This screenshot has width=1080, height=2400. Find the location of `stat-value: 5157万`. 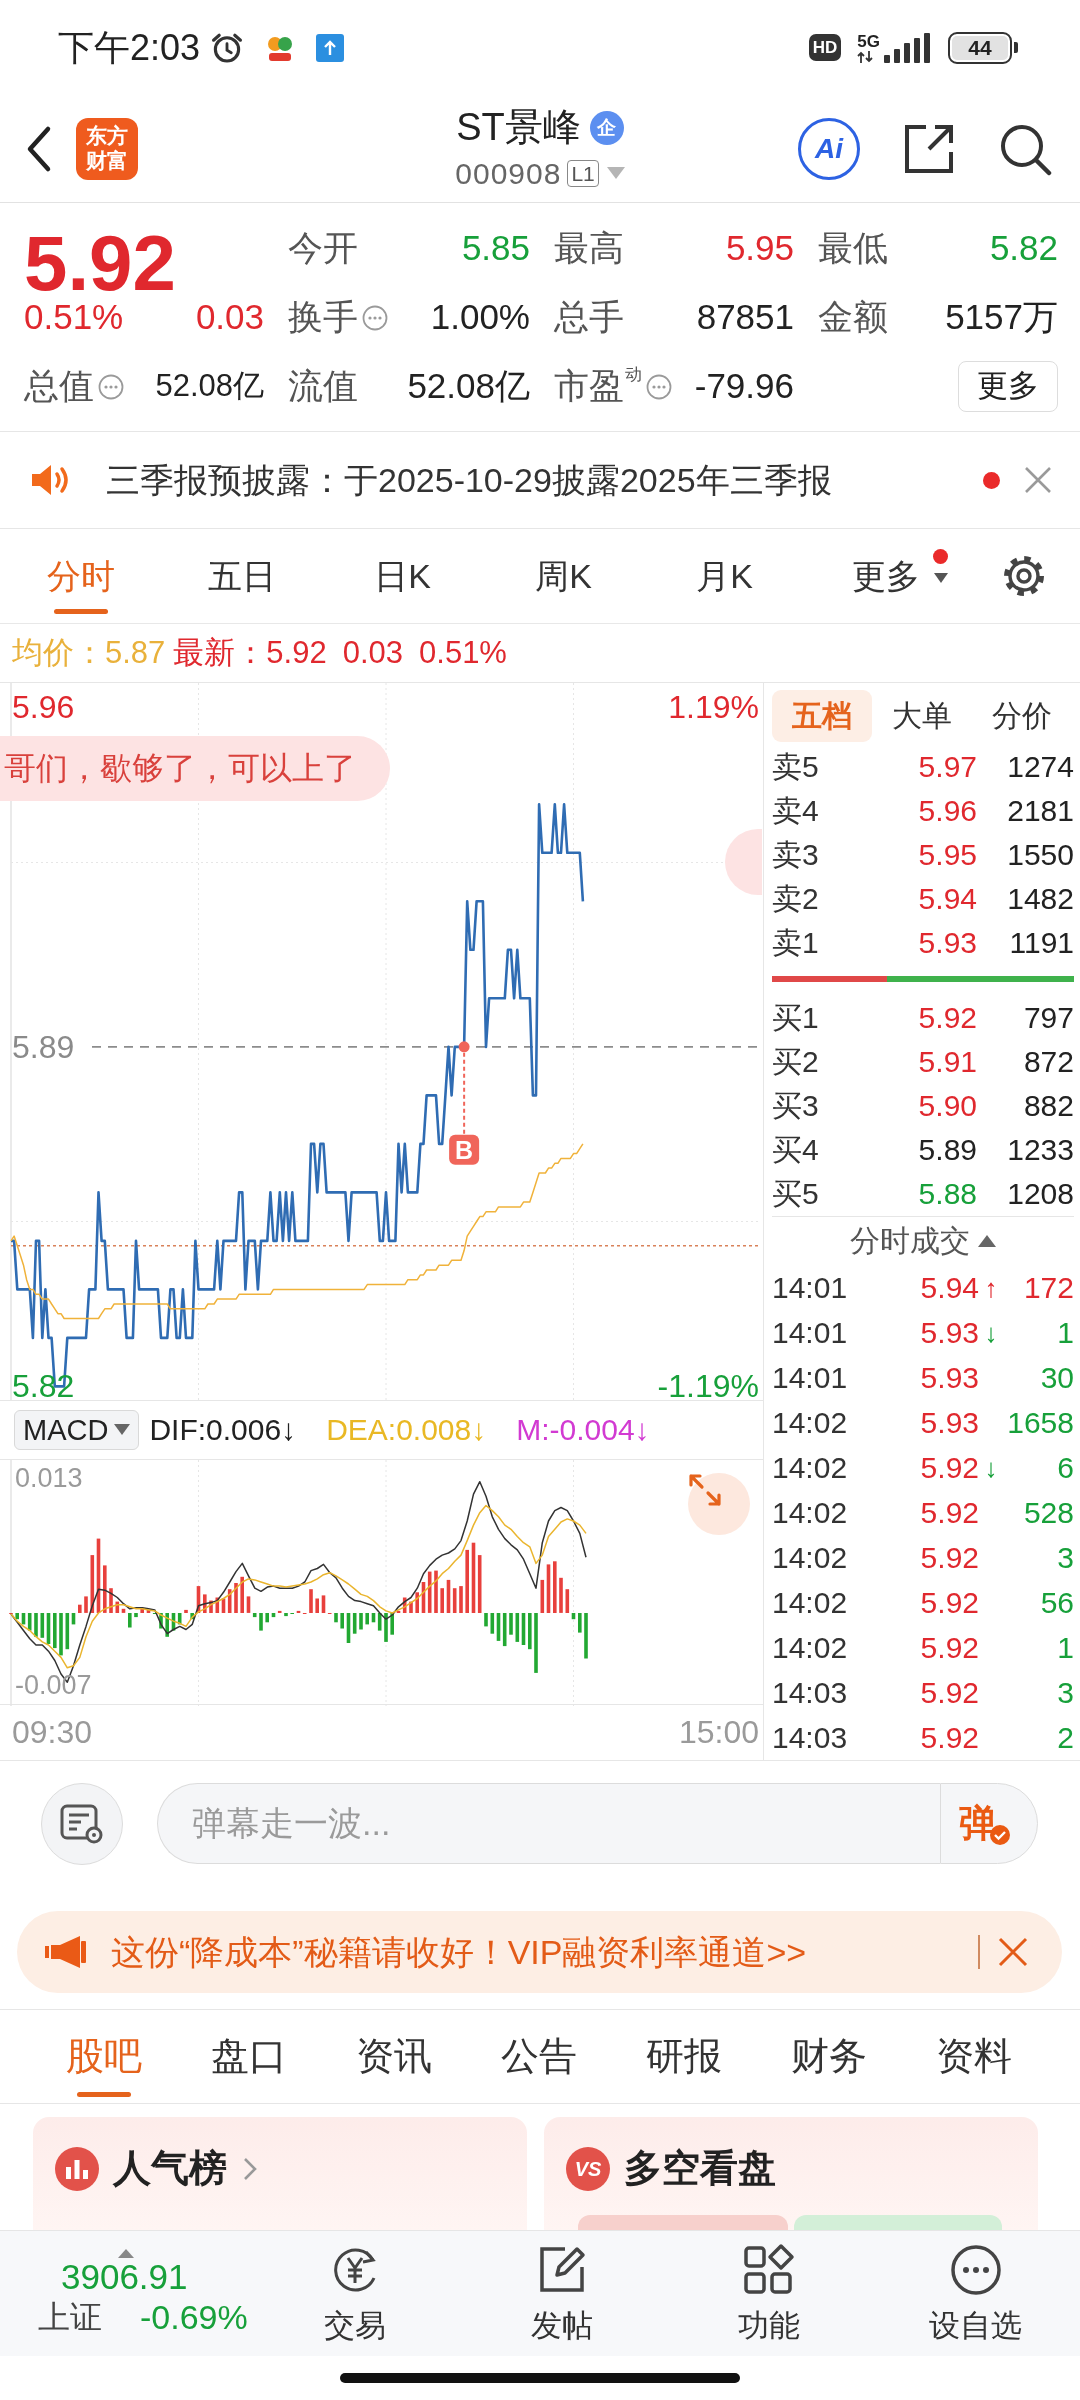

stat-value: 5157万 is located at coordinates (1001, 317).